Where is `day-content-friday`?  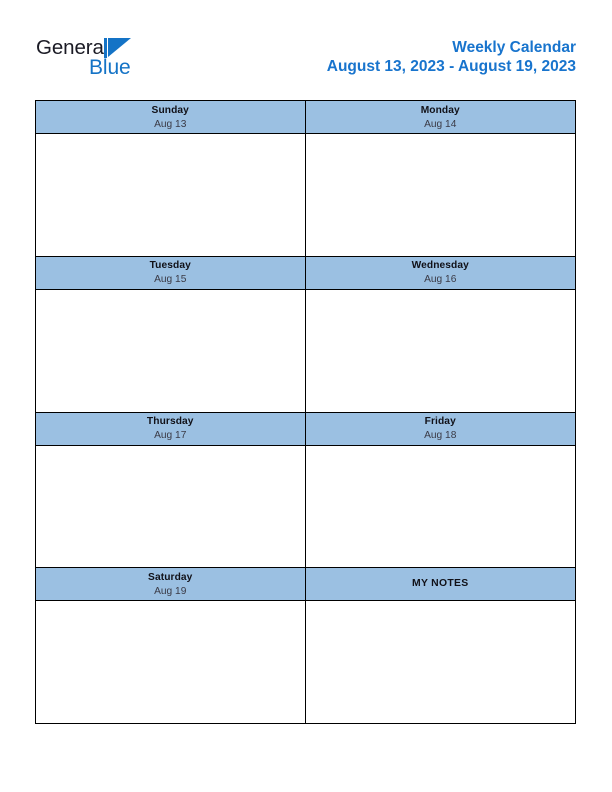 day-content-friday is located at coordinates (440, 506).